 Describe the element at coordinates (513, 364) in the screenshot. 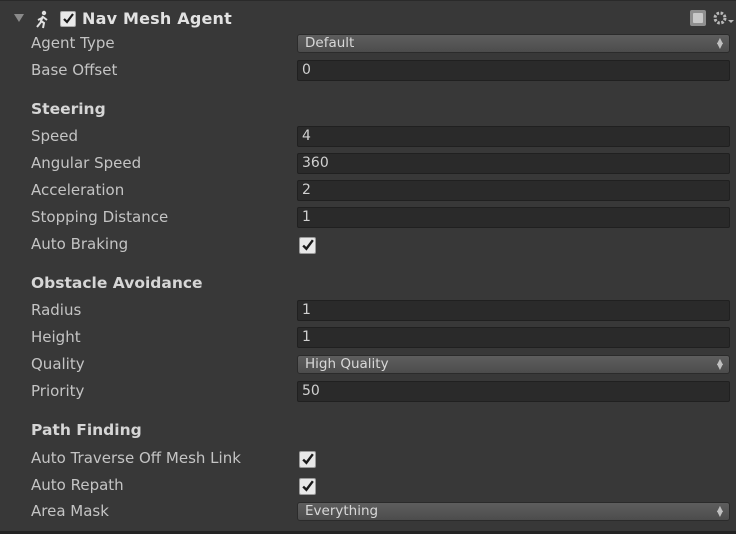

I see `quality-dropdown: High Quality ▲ ▼` at that location.